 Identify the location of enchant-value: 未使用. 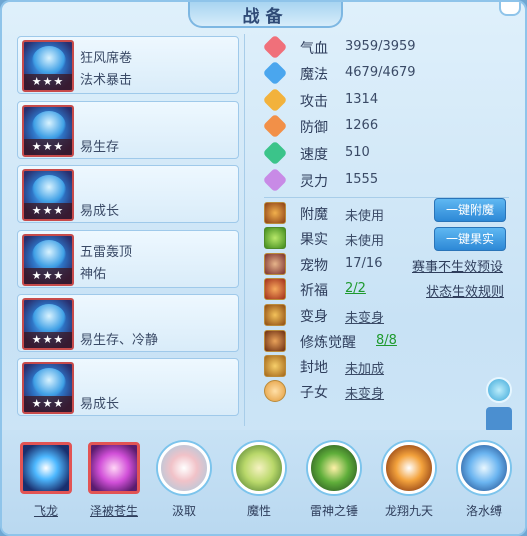
(365, 216).